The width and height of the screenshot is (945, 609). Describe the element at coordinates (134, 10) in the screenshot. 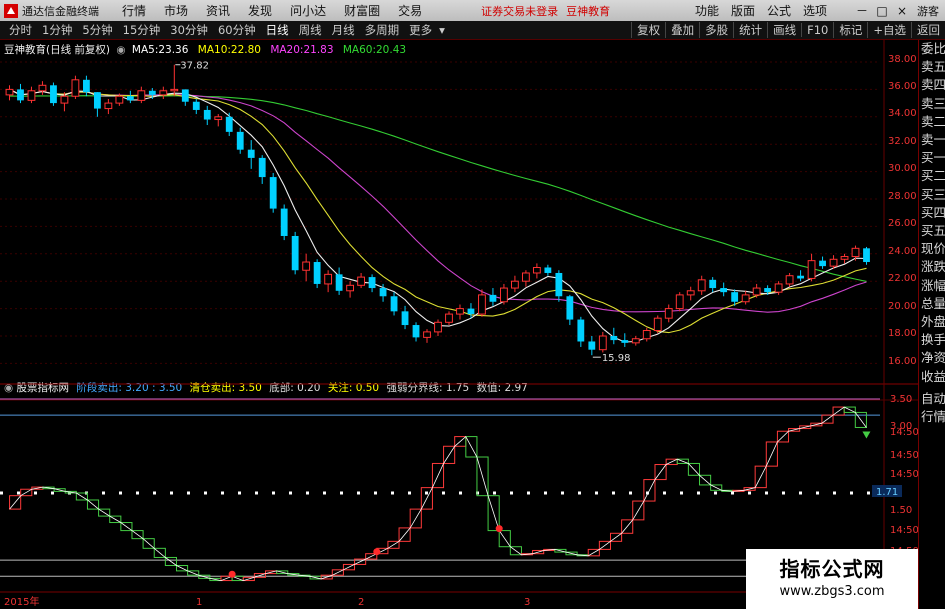

I see `menu-quotes: 行情` at that location.